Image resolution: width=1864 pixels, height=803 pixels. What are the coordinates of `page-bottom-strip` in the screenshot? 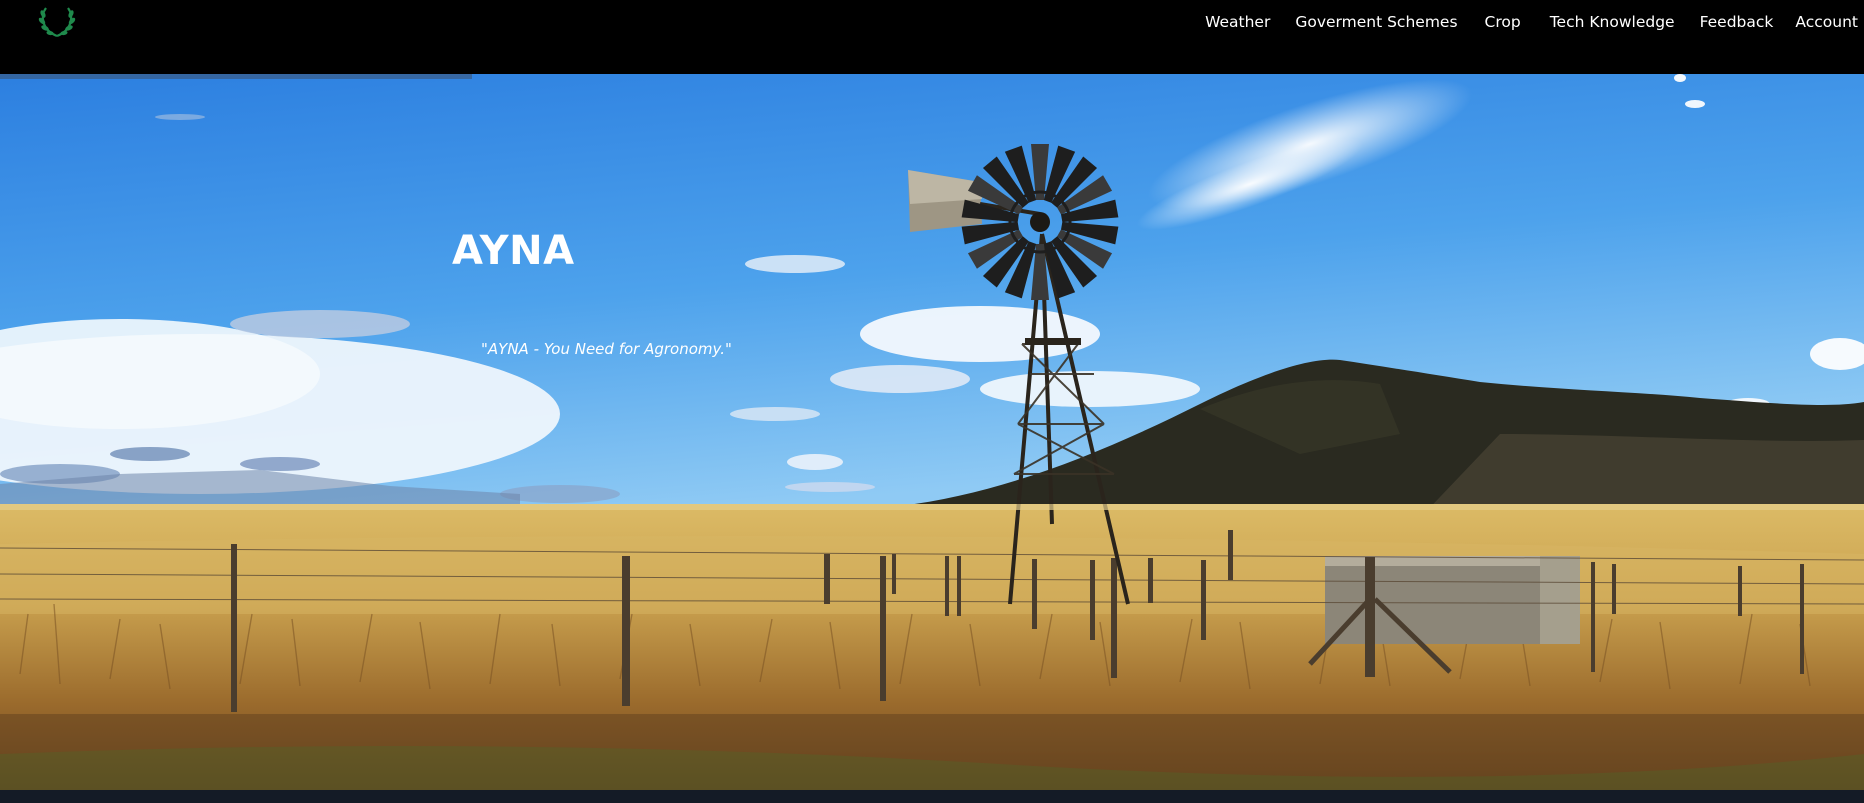 It's located at (932, 796).